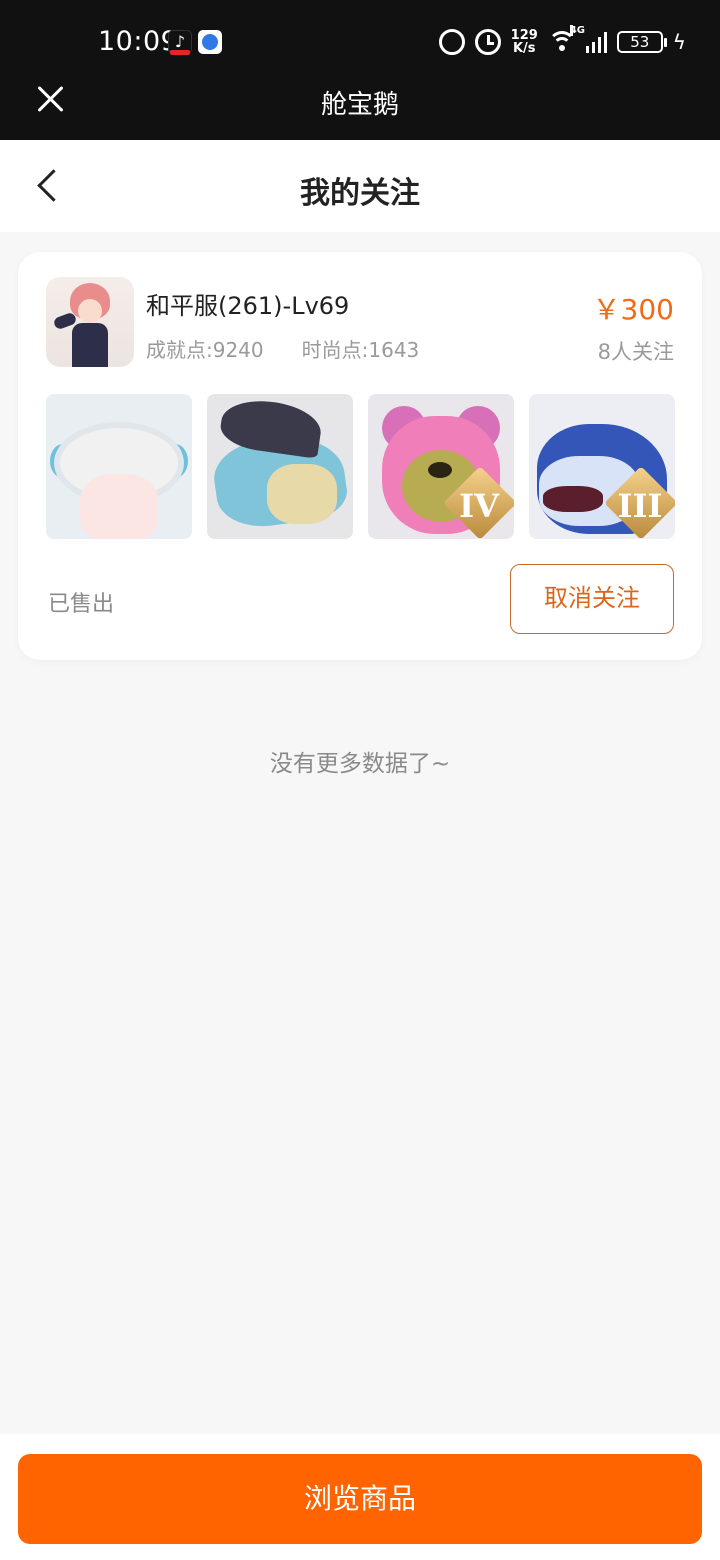 This screenshot has width=720, height=1560. I want to click on browse-products-button: 浏览商品, so click(360, 1499).